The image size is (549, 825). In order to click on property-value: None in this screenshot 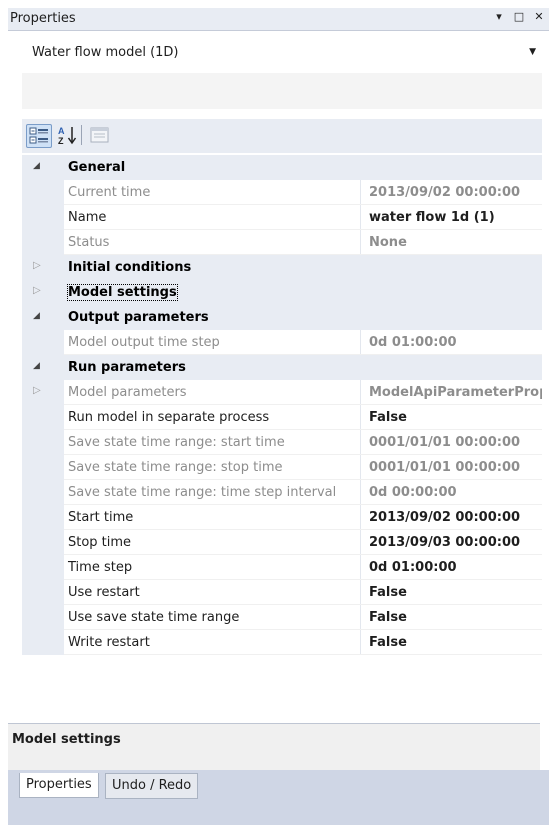, I will do `click(388, 242)`.